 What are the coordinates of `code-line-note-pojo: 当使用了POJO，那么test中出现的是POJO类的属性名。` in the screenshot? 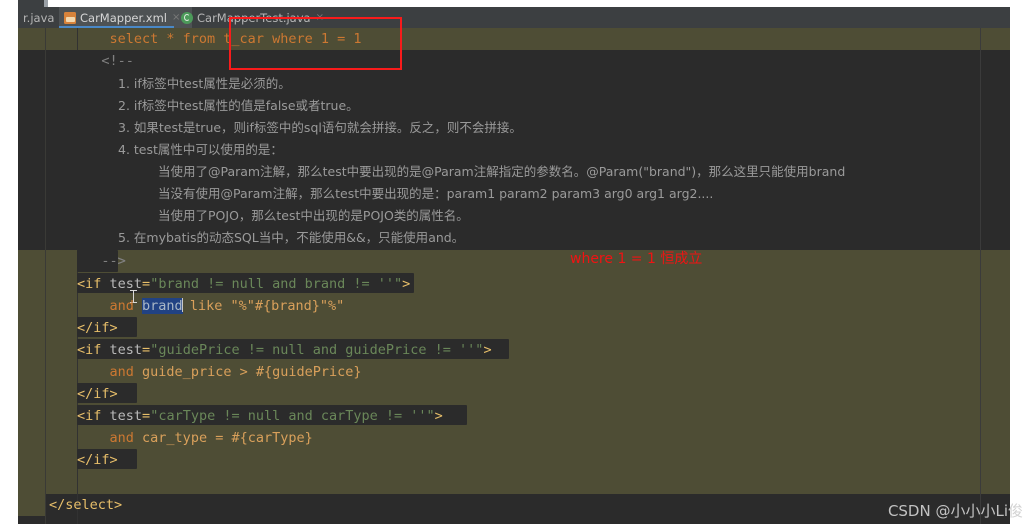 It's located at (313, 215).